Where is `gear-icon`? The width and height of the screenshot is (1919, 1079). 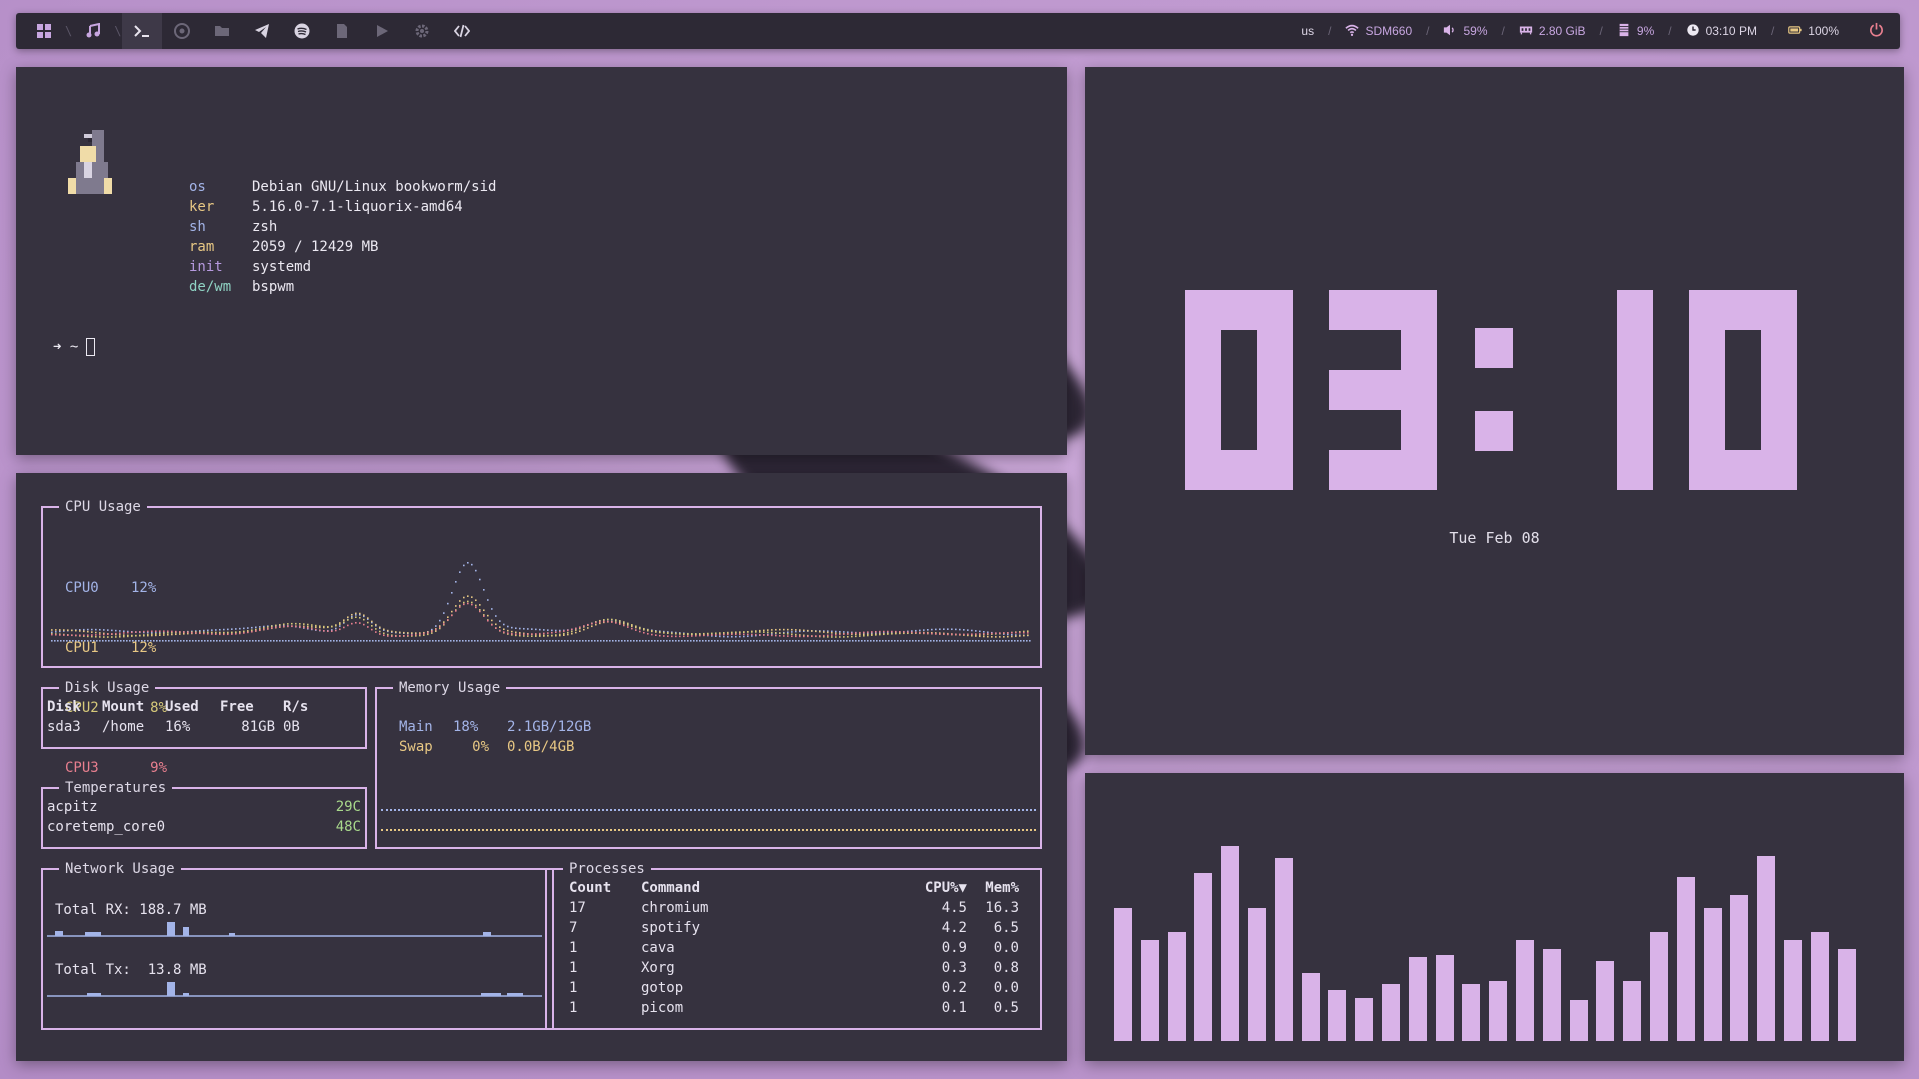 gear-icon is located at coordinates (422, 31).